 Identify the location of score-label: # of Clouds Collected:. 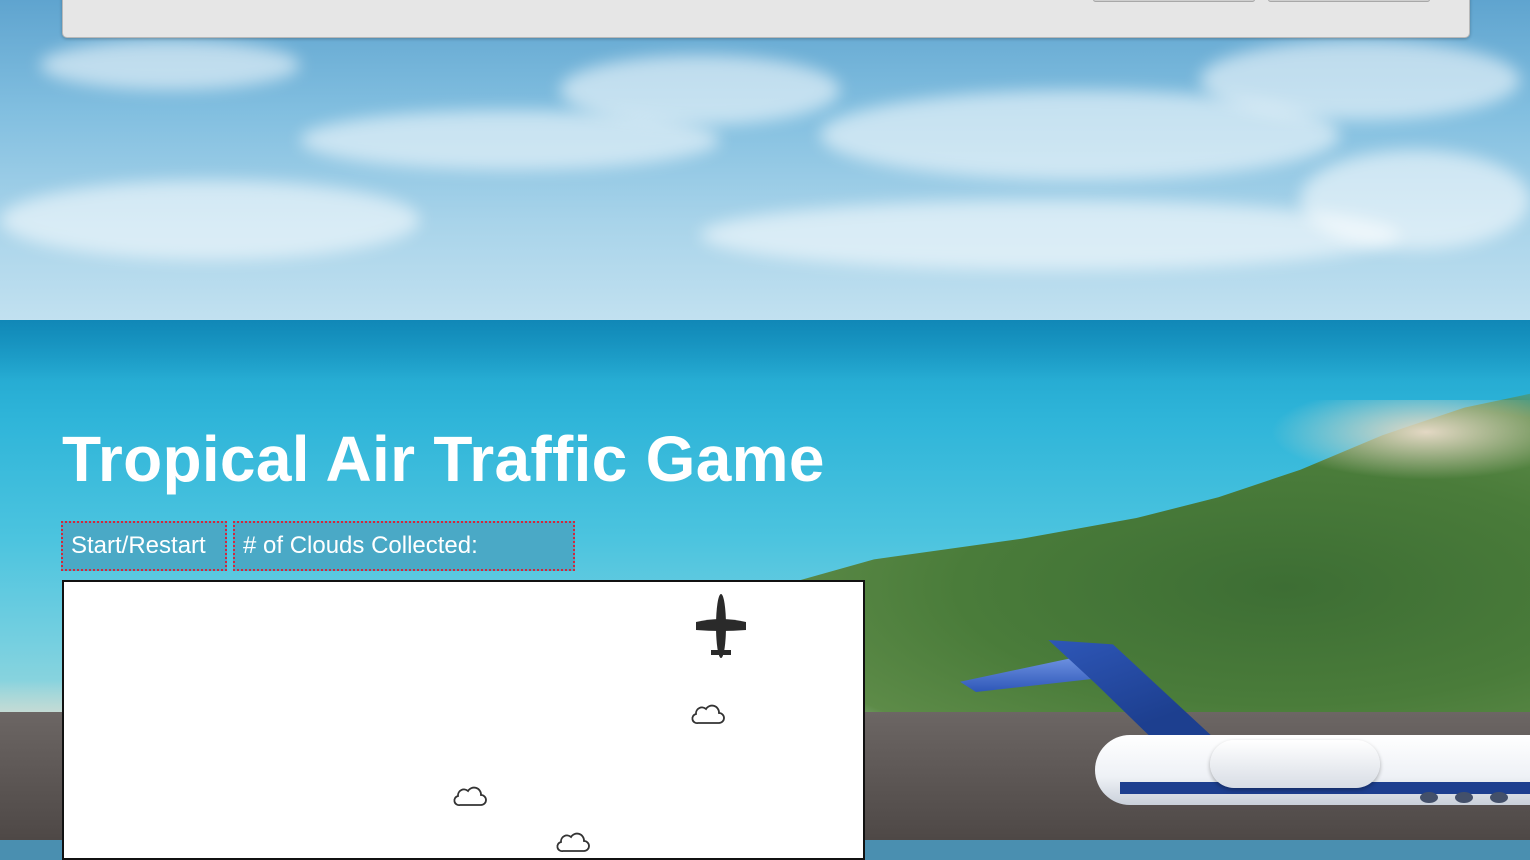
(360, 545).